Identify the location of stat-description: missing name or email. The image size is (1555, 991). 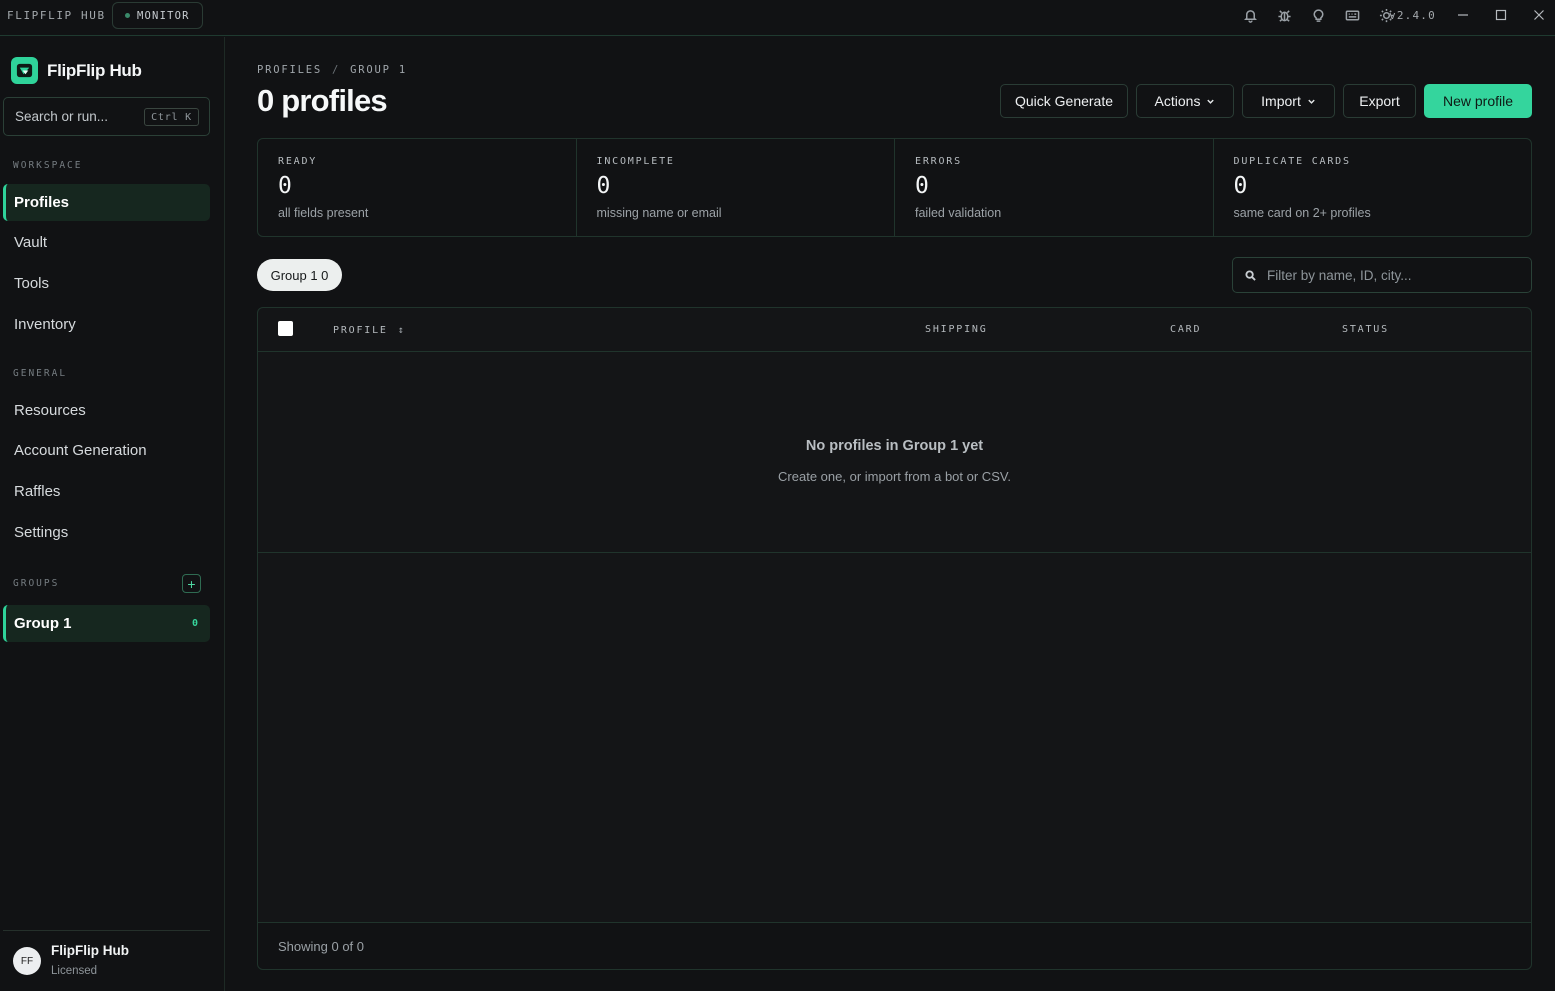
(659, 213).